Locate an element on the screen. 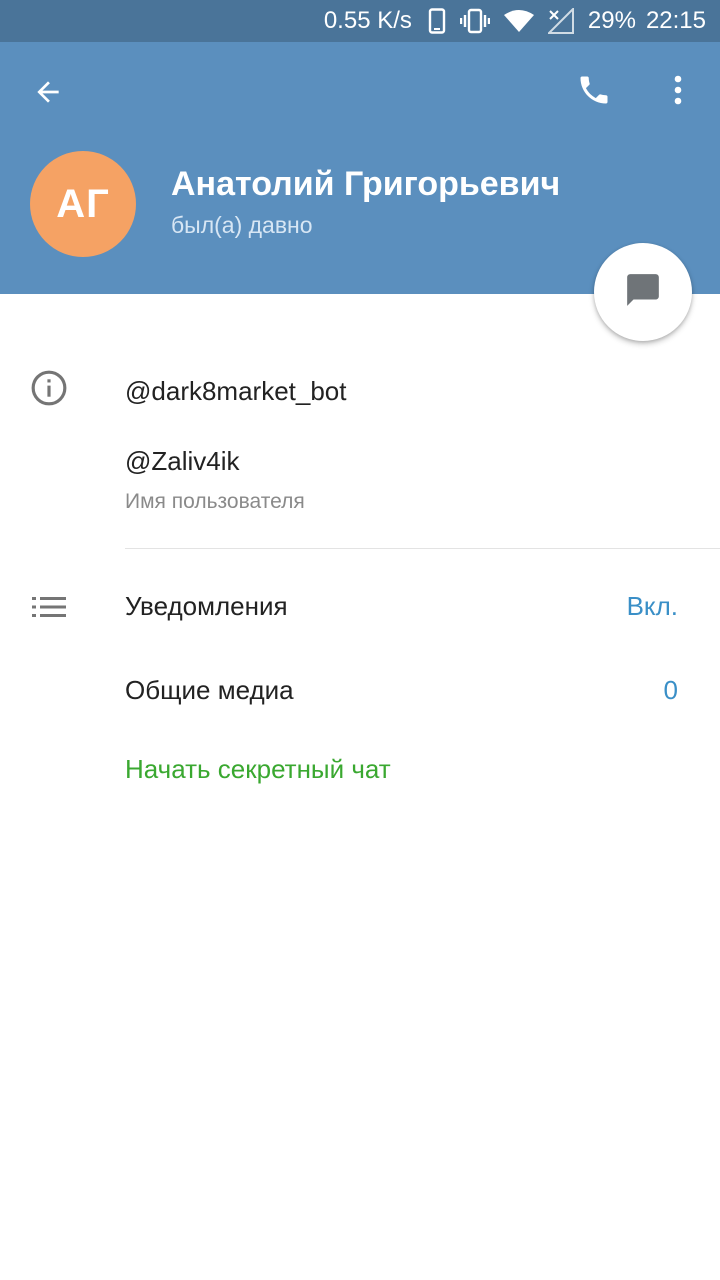 This screenshot has height=1280, width=720. vibrate-icon is located at coordinates (474, 21).